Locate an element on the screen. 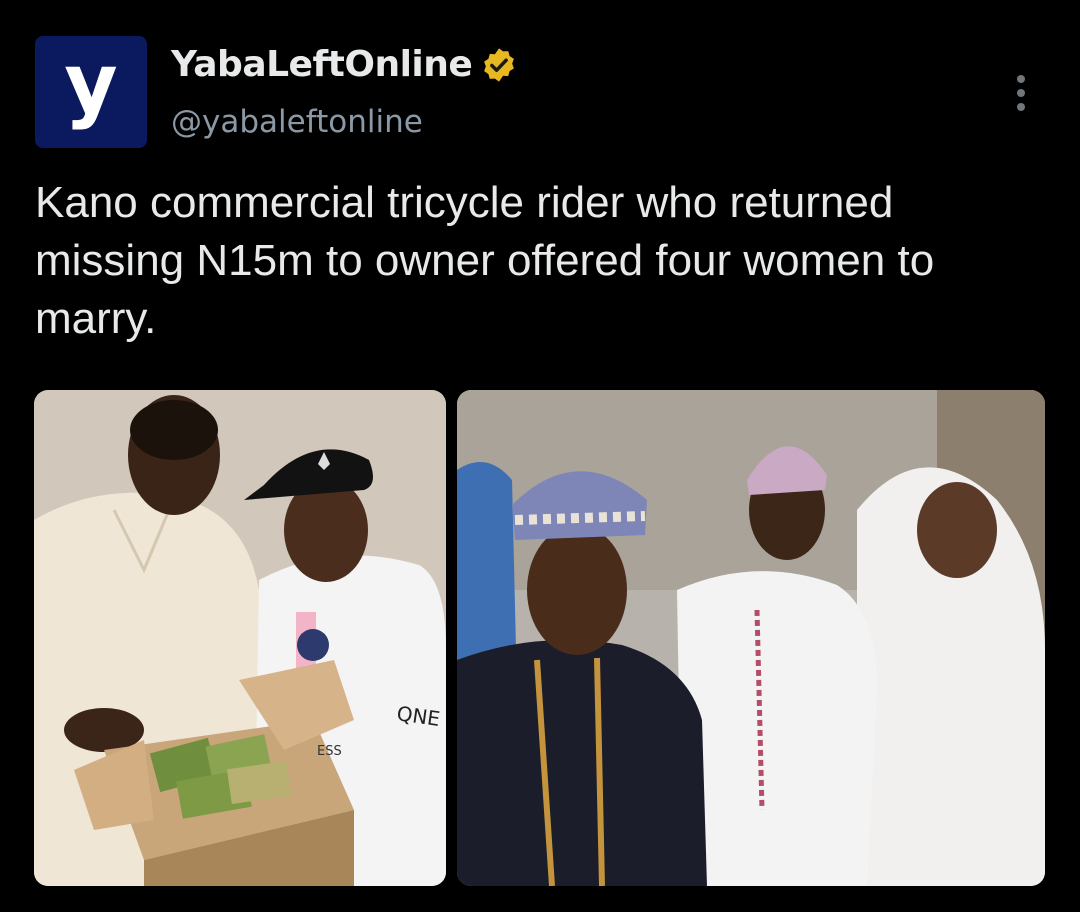 The image size is (1080, 912). author-name-row: YabaLeftOnline is located at coordinates (344, 64).